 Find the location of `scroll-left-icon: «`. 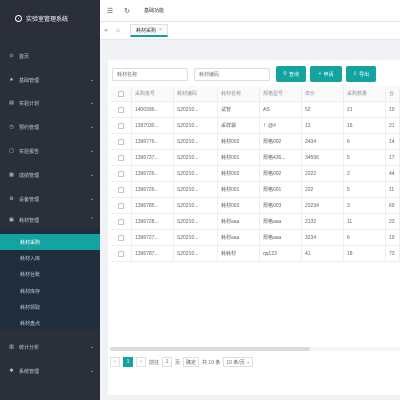

scroll-left-icon: « is located at coordinates (106, 31).